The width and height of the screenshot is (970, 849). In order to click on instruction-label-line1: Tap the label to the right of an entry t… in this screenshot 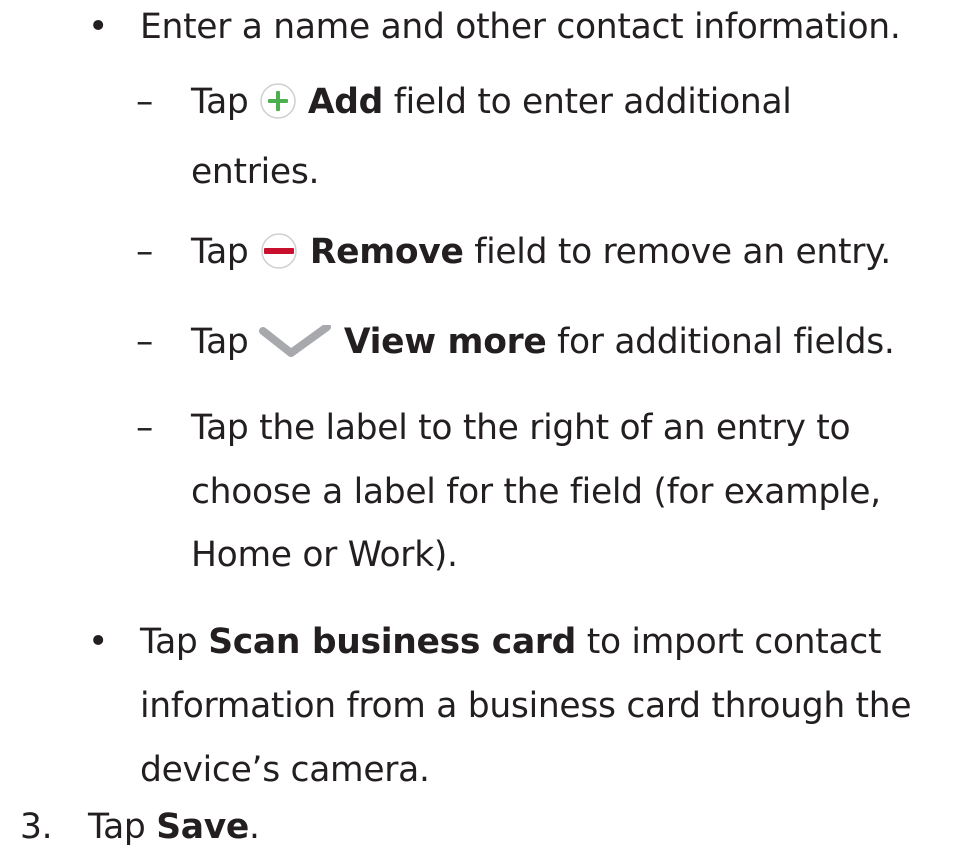, I will do `click(521, 428)`.